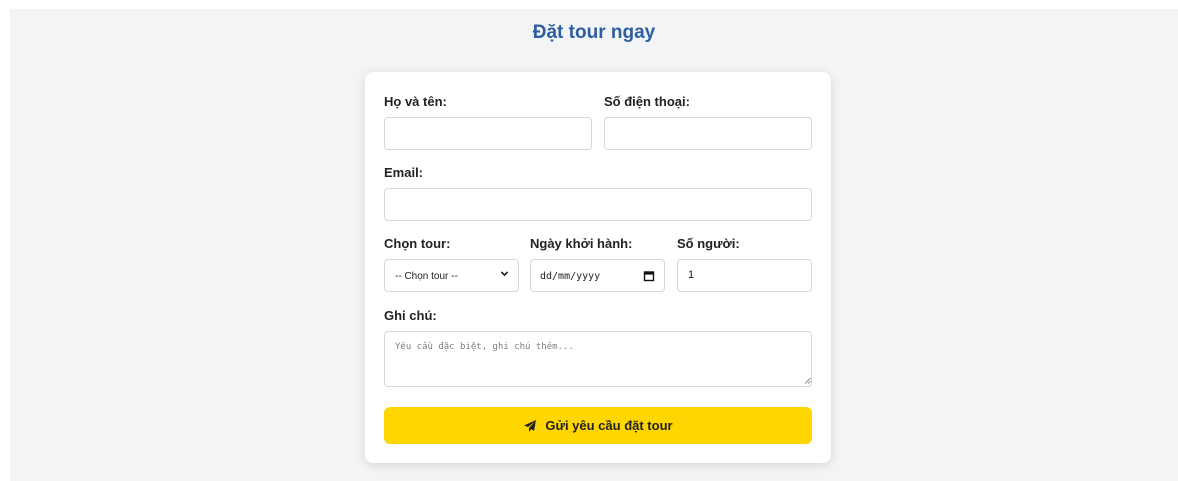  What do you see at coordinates (488, 133) in the screenshot?
I see `name-input` at bounding box center [488, 133].